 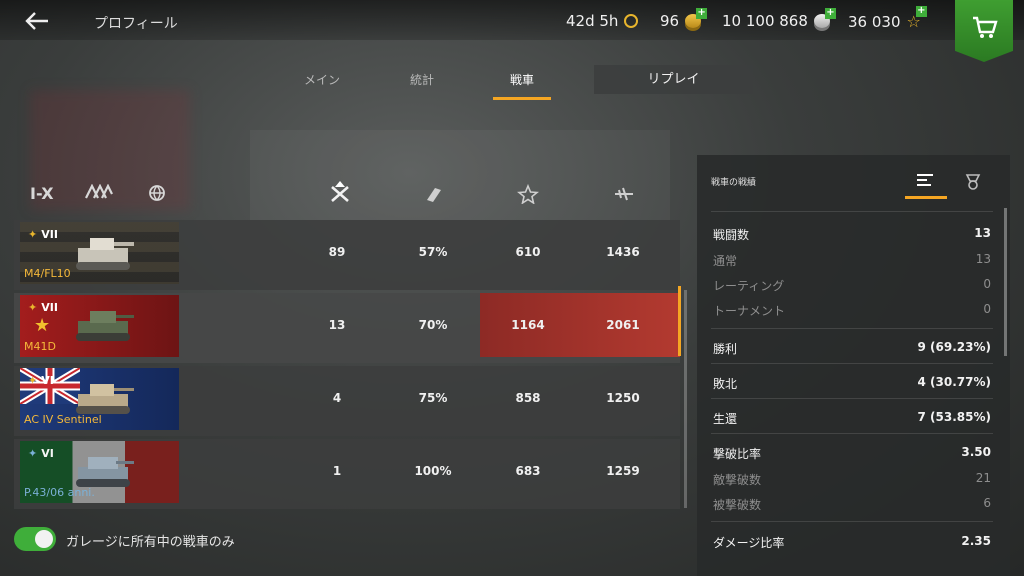 What do you see at coordinates (592, 21) in the screenshot?
I see `premium-time-label: 42d 5h` at bounding box center [592, 21].